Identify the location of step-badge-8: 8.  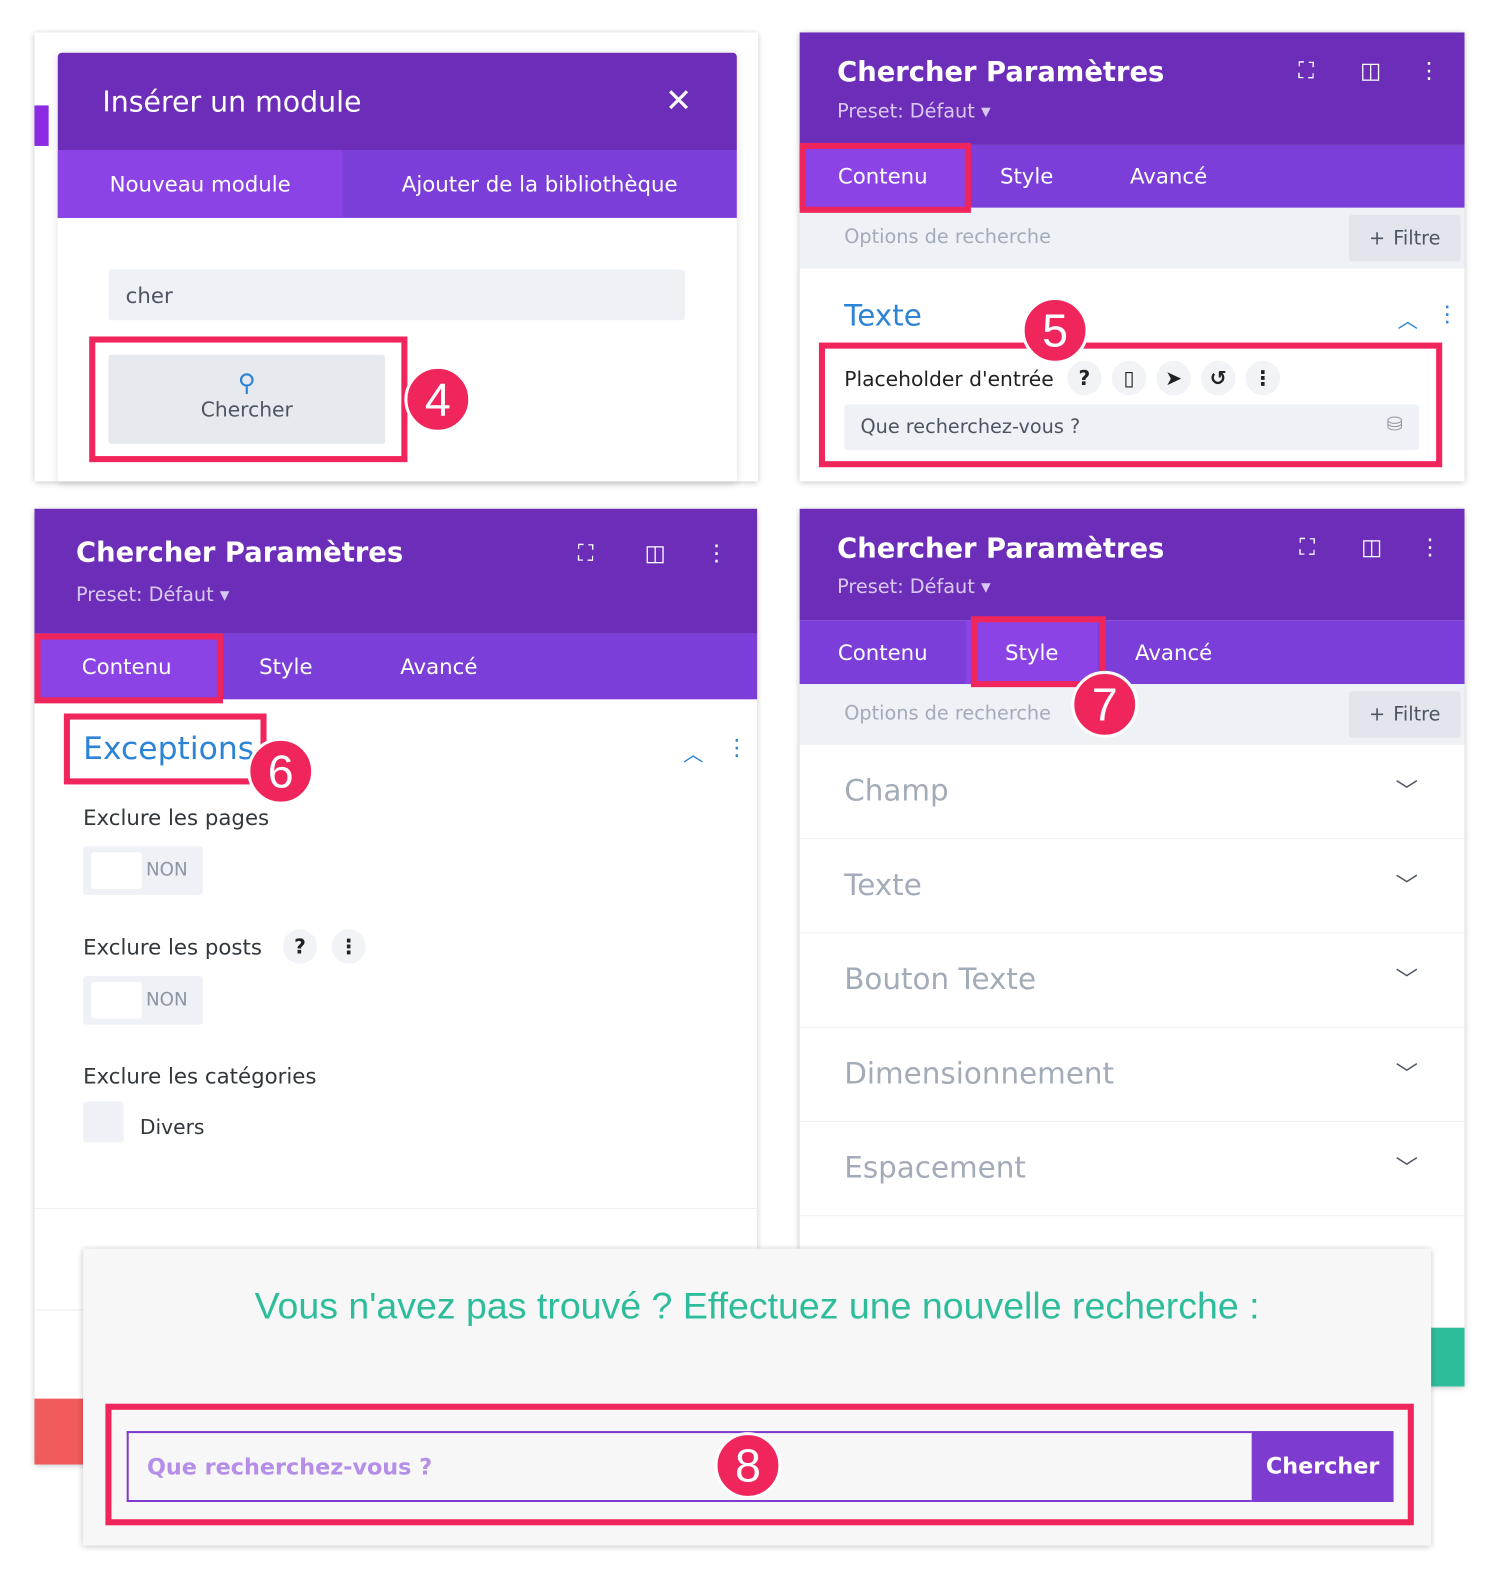
(748, 1465).